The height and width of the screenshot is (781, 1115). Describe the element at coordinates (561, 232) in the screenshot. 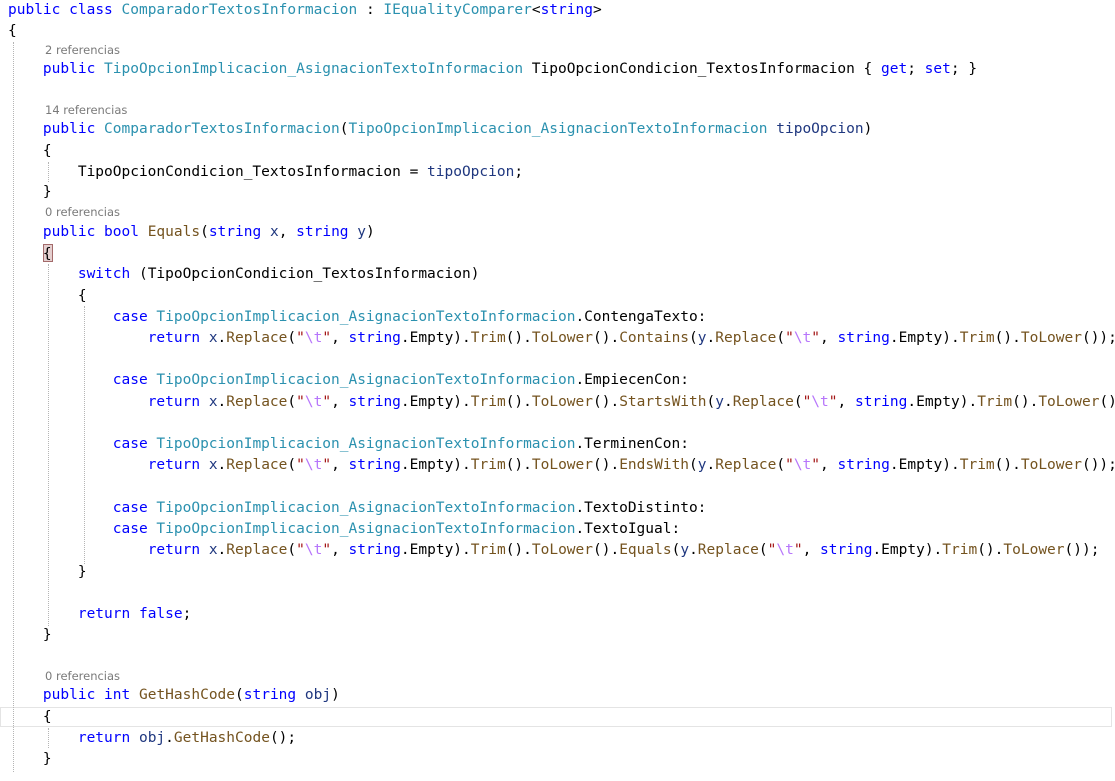

I see `code-line: public bool Equals(string x, string y)` at that location.